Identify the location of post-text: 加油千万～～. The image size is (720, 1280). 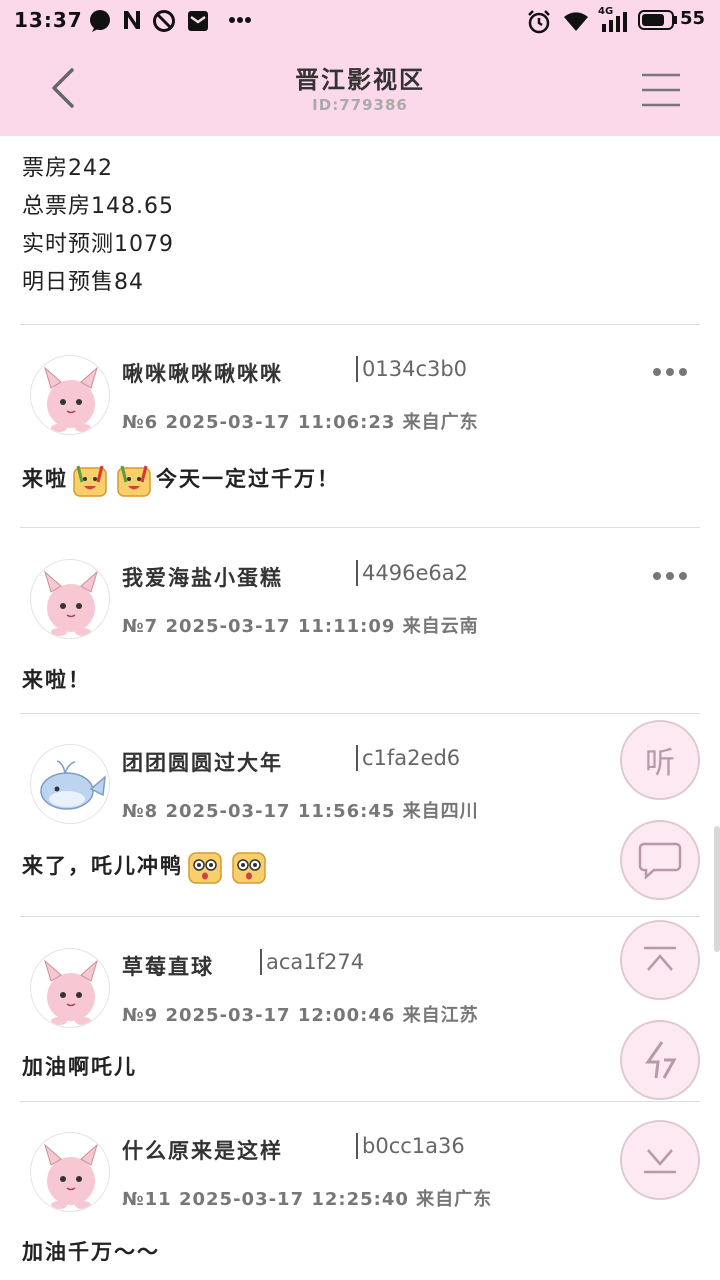
(91, 1252).